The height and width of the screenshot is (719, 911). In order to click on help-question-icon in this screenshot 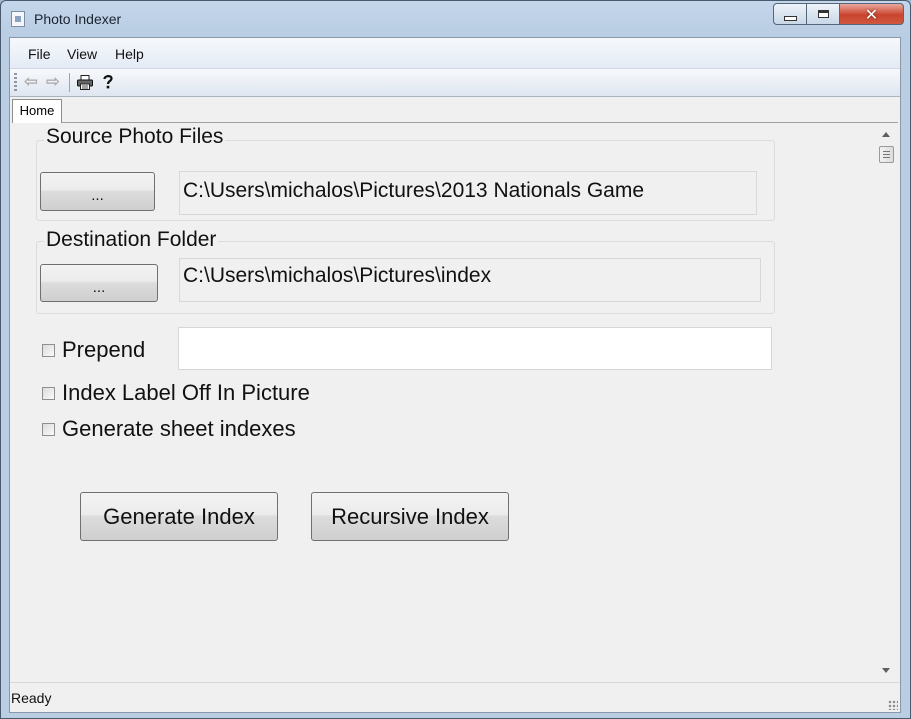, I will do `click(108, 82)`.